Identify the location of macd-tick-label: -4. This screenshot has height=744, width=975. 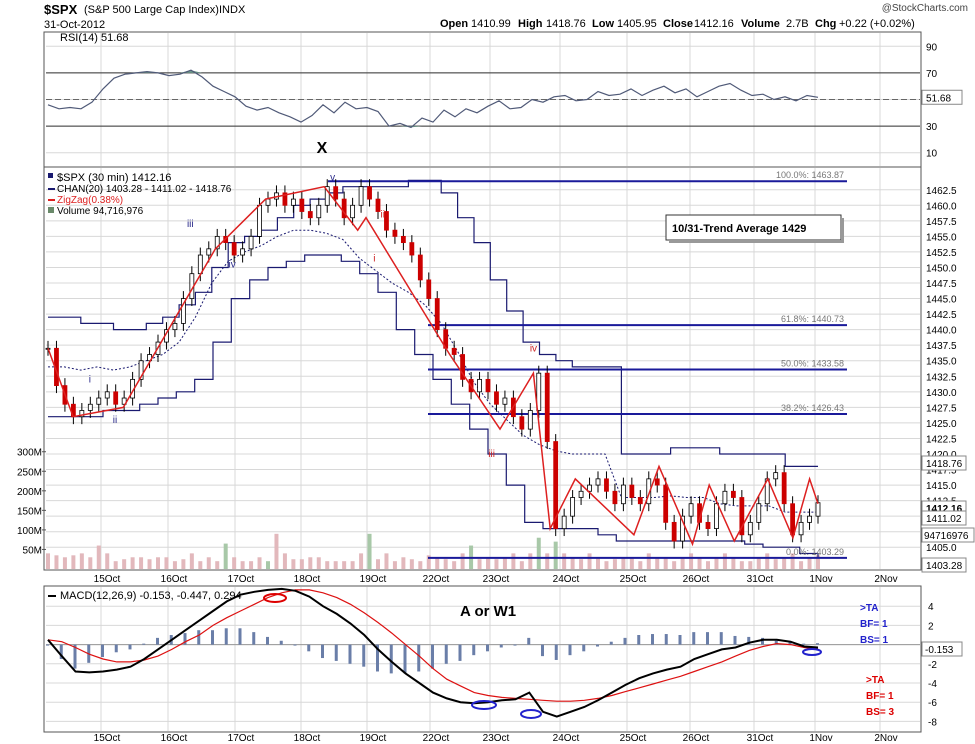
(932, 684).